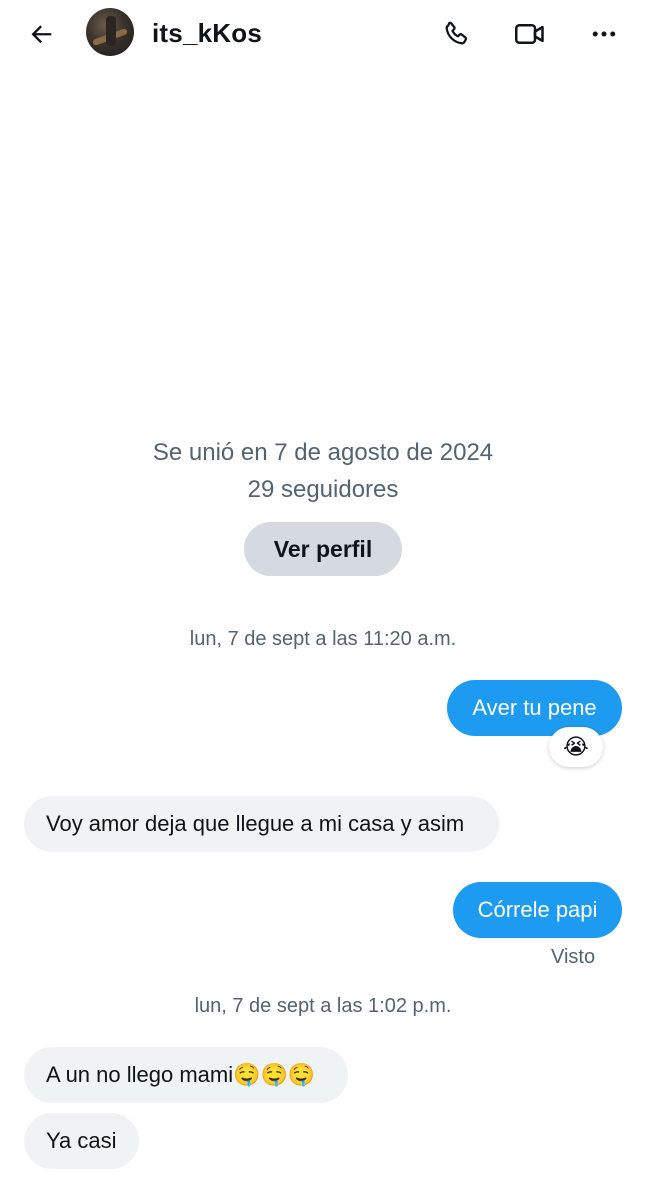 The width and height of the screenshot is (646, 1200). Describe the element at coordinates (323, 33) in the screenshot. I see `conversation-header: its_kKos` at that location.